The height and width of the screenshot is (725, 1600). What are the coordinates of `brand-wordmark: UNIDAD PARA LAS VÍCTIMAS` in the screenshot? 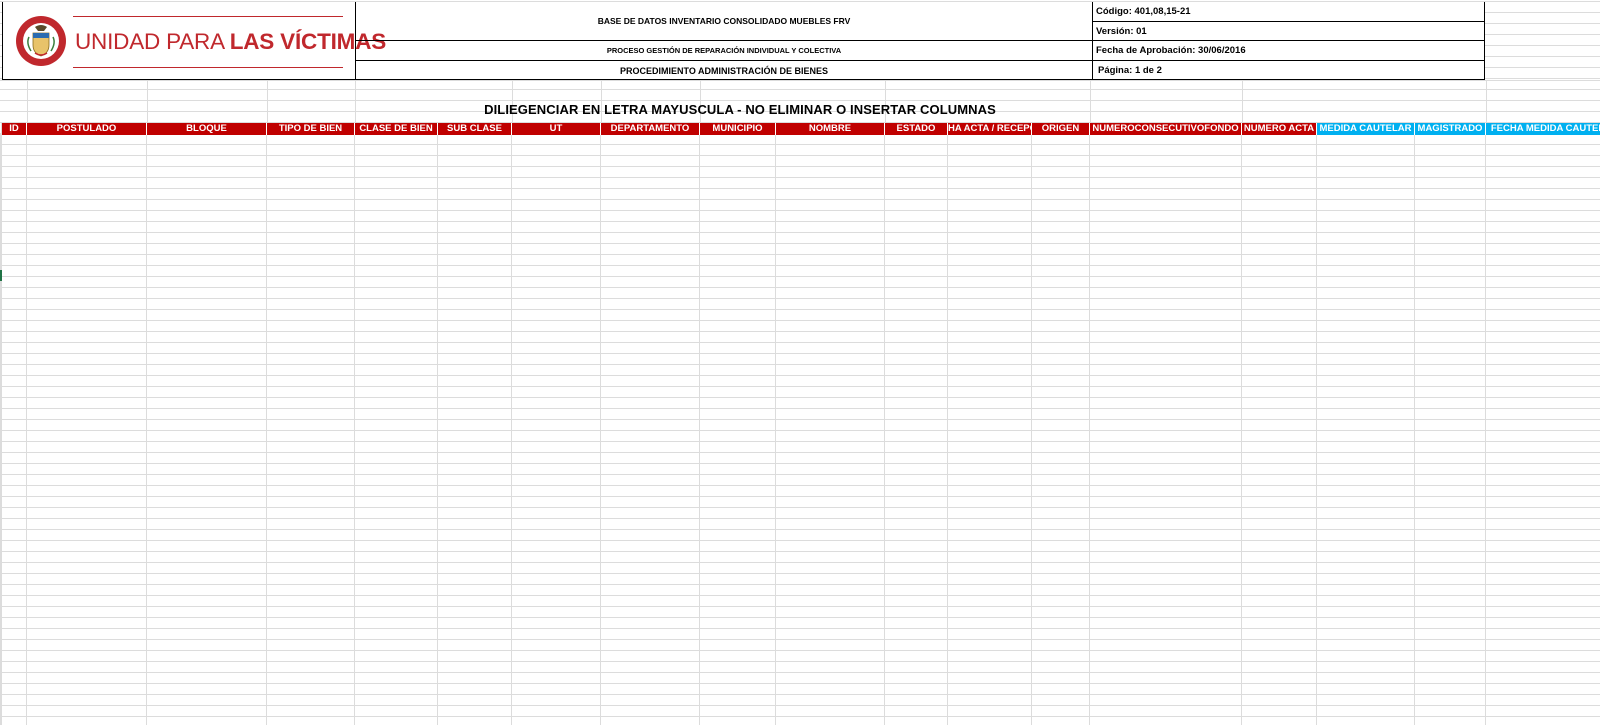 It's located at (230, 42).